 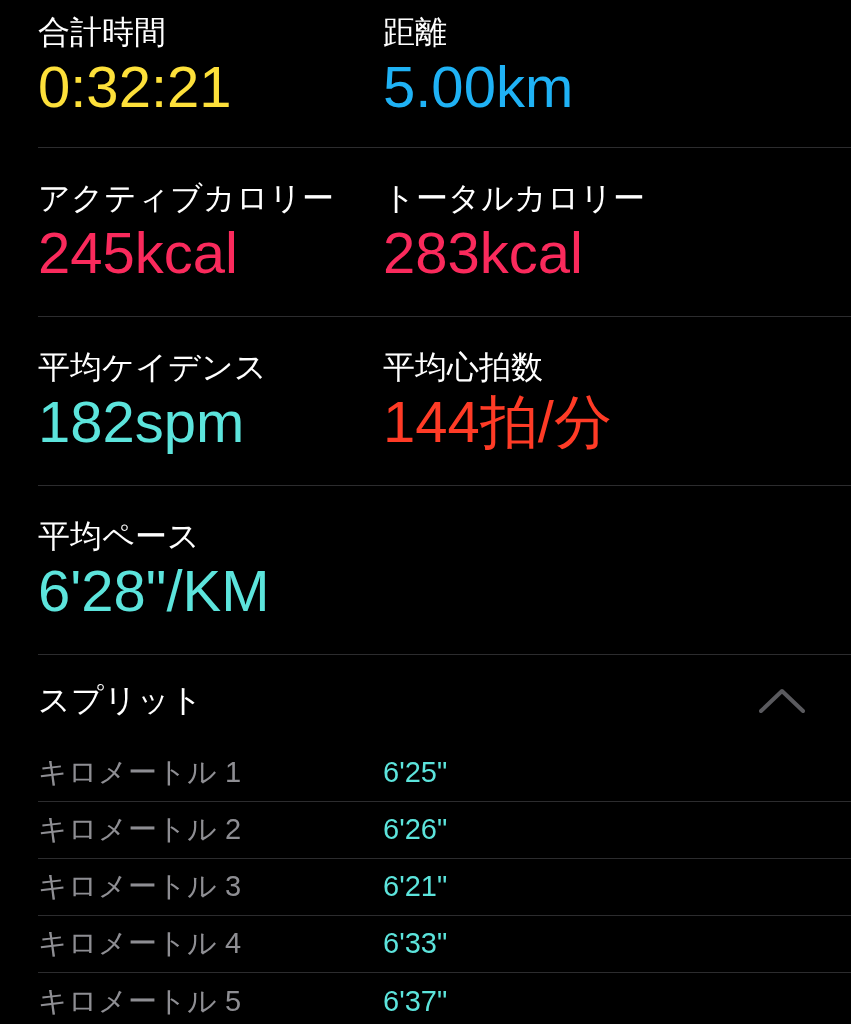 What do you see at coordinates (415, 830) in the screenshot?
I see `split-pace: 6'26"` at bounding box center [415, 830].